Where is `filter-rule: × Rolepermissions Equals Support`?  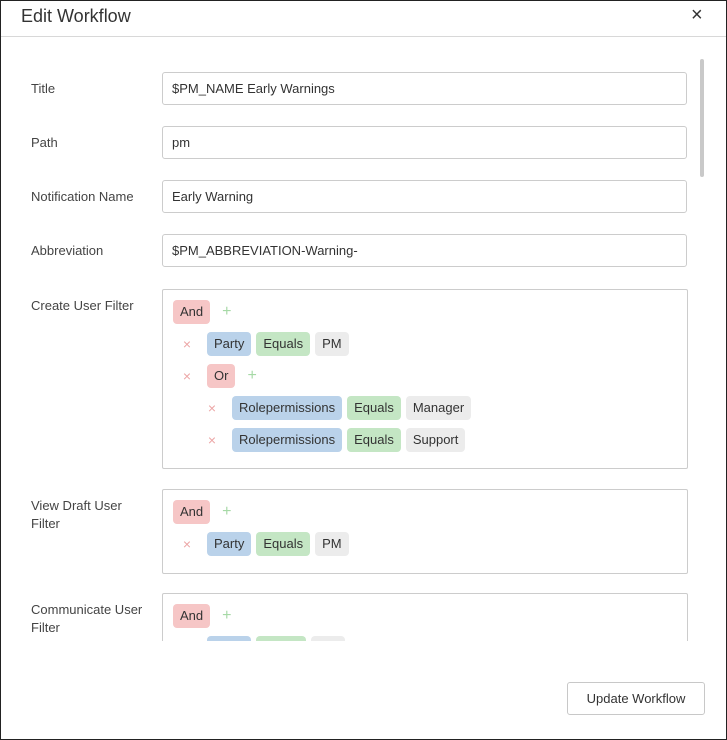 filter-rule: × Rolepermissions Equals Support is located at coordinates (337, 440).